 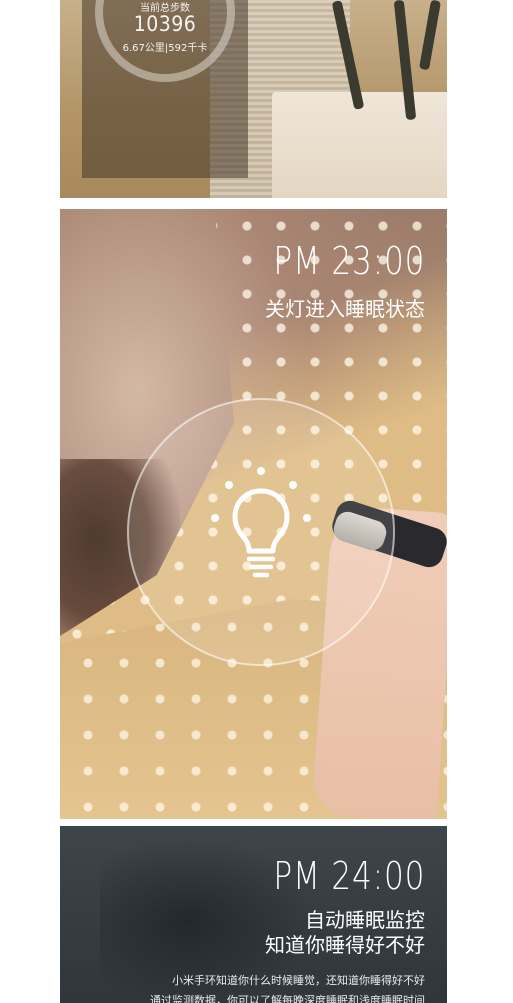 I want to click on sleep-monitor-description: 小米手环知道你什么时候睡觉，还知道你睡得好不好, so click(x=298, y=980).